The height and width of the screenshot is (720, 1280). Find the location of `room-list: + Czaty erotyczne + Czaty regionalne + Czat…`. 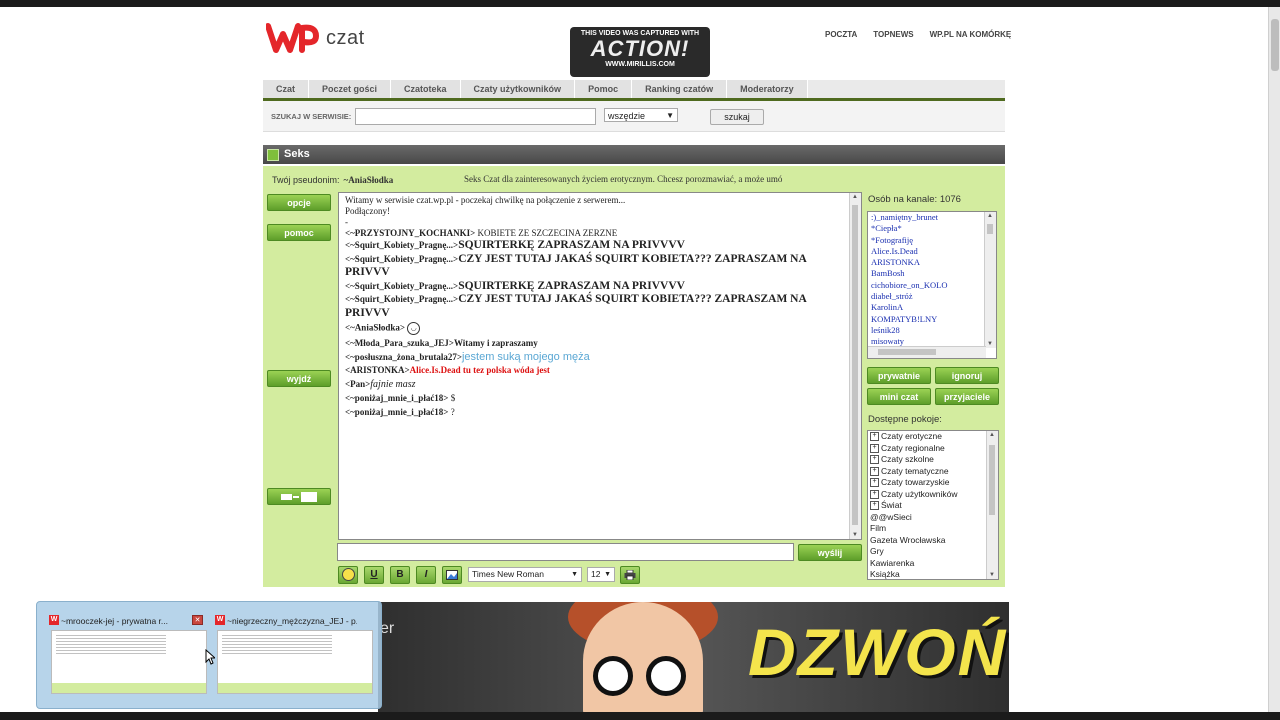

room-list: + Czaty erotyczne + Czaty regionalne + Czat… is located at coordinates (933, 505).